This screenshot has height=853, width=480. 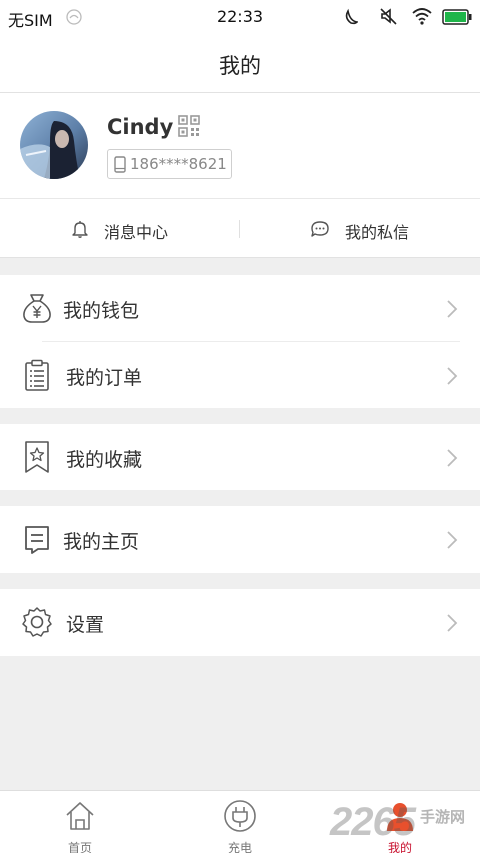 What do you see at coordinates (189, 126) in the screenshot?
I see `qr-code-icon` at bounding box center [189, 126].